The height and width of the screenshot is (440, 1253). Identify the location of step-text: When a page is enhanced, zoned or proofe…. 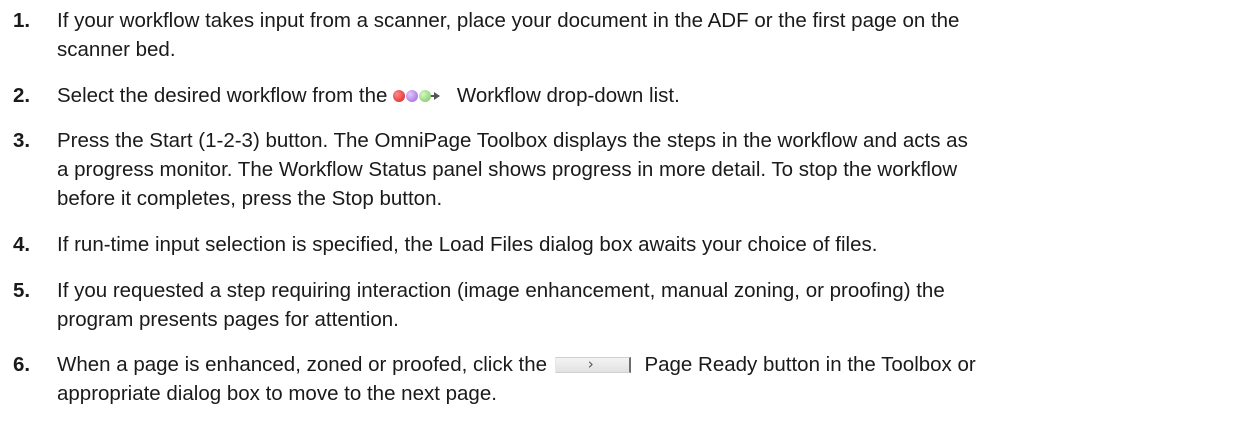
(652, 379).